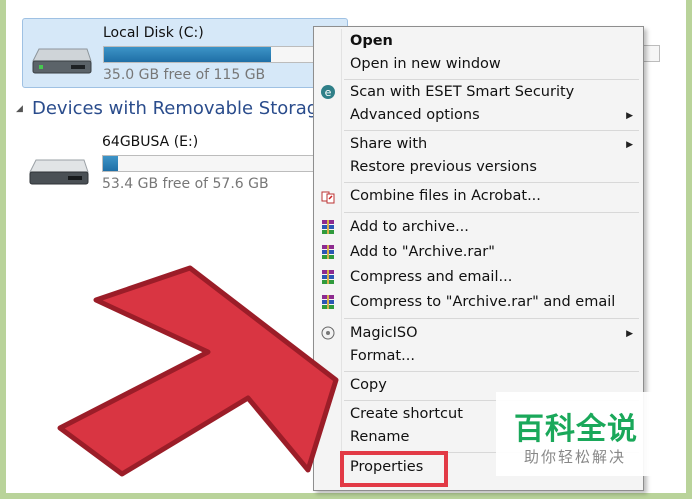  I want to click on usb-drive-icon, so click(59, 172).